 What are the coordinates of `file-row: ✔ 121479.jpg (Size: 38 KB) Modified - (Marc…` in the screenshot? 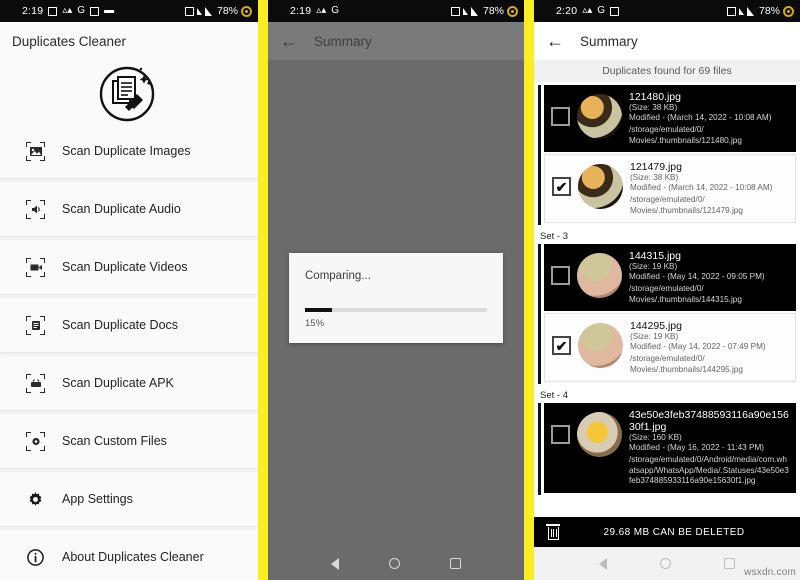 It's located at (670, 188).